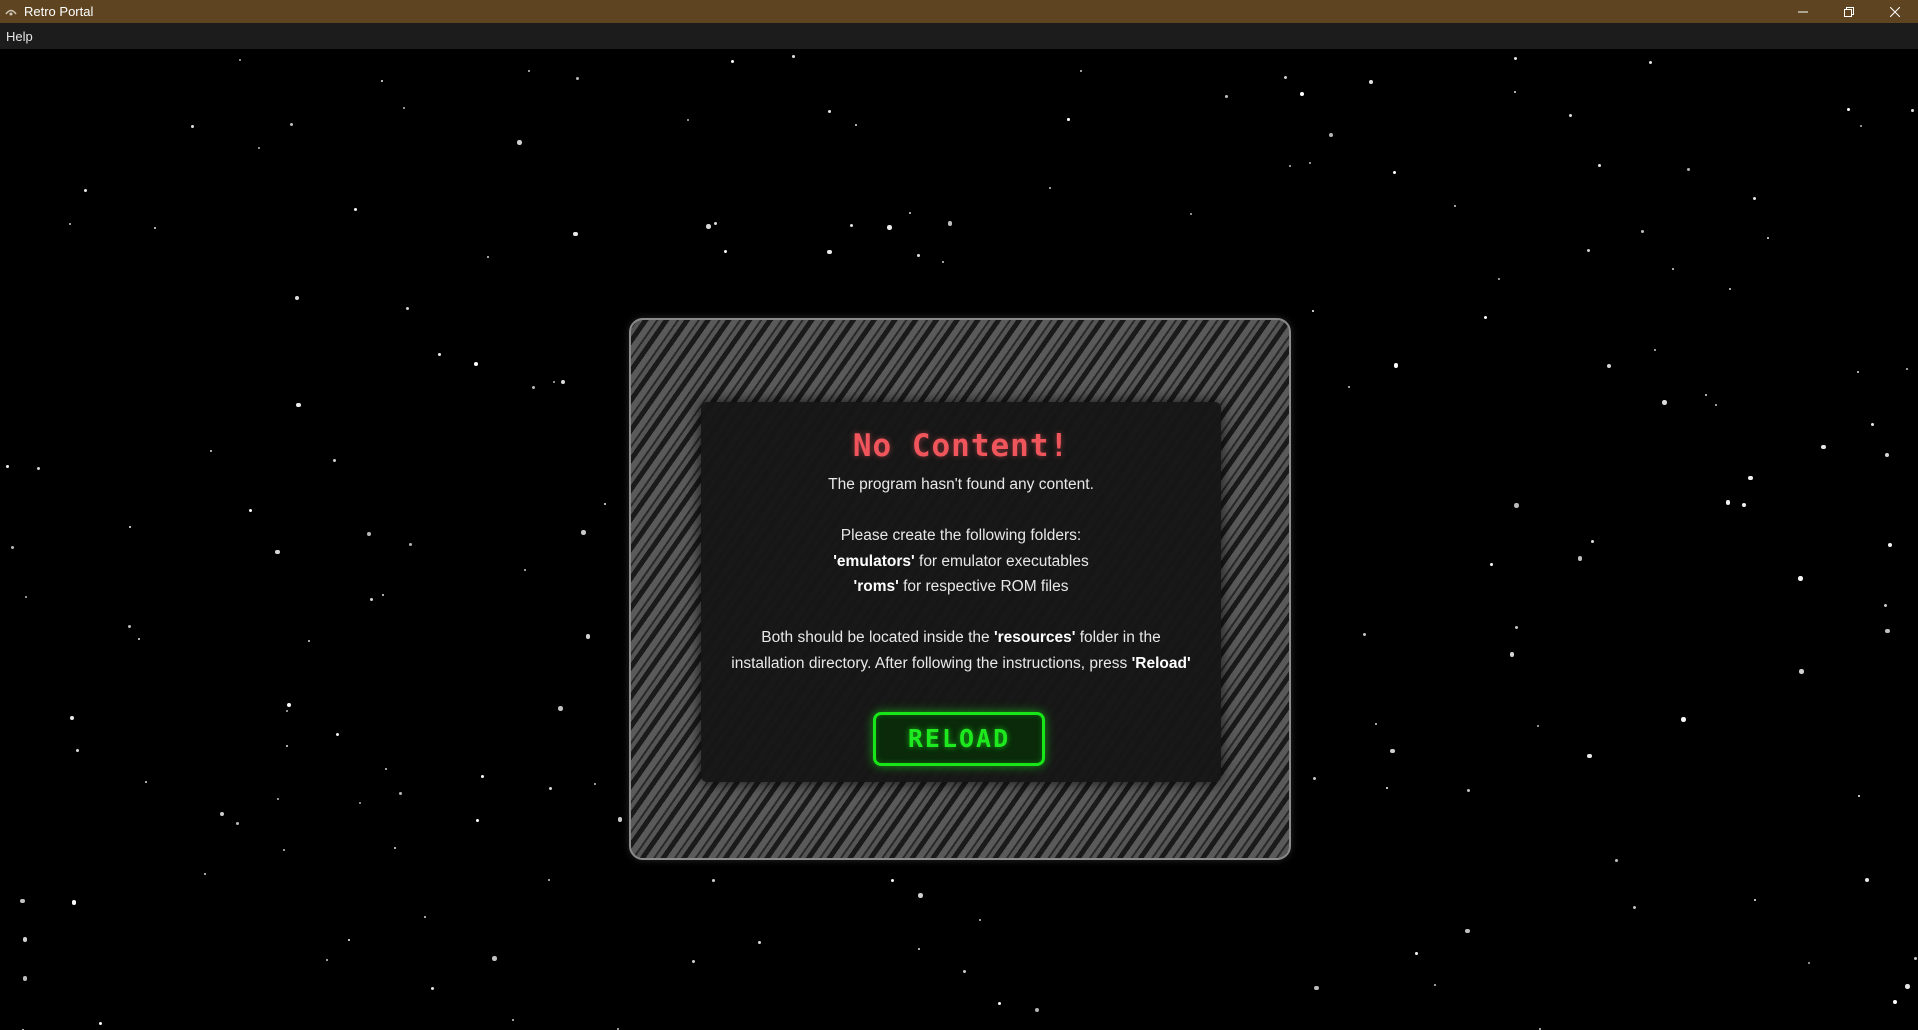 The image size is (1918, 1030). I want to click on message-create-folders: Please create the following folders:, so click(961, 535).